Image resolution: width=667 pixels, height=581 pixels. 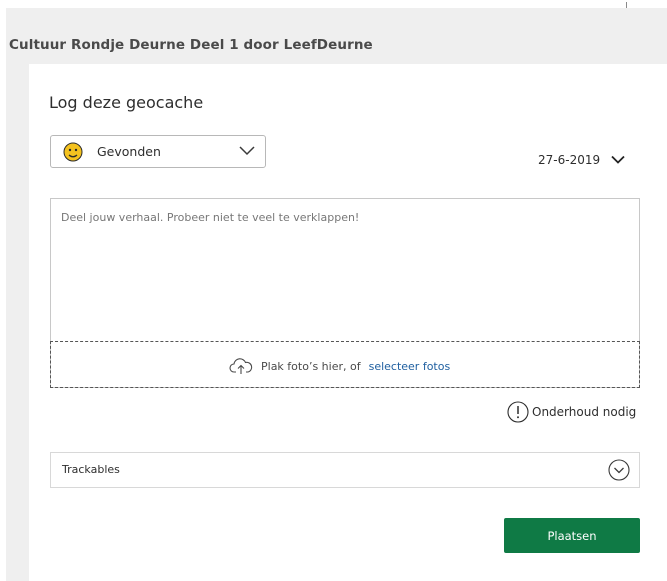 I want to click on log-type-select: Gevonden, so click(x=158, y=151).